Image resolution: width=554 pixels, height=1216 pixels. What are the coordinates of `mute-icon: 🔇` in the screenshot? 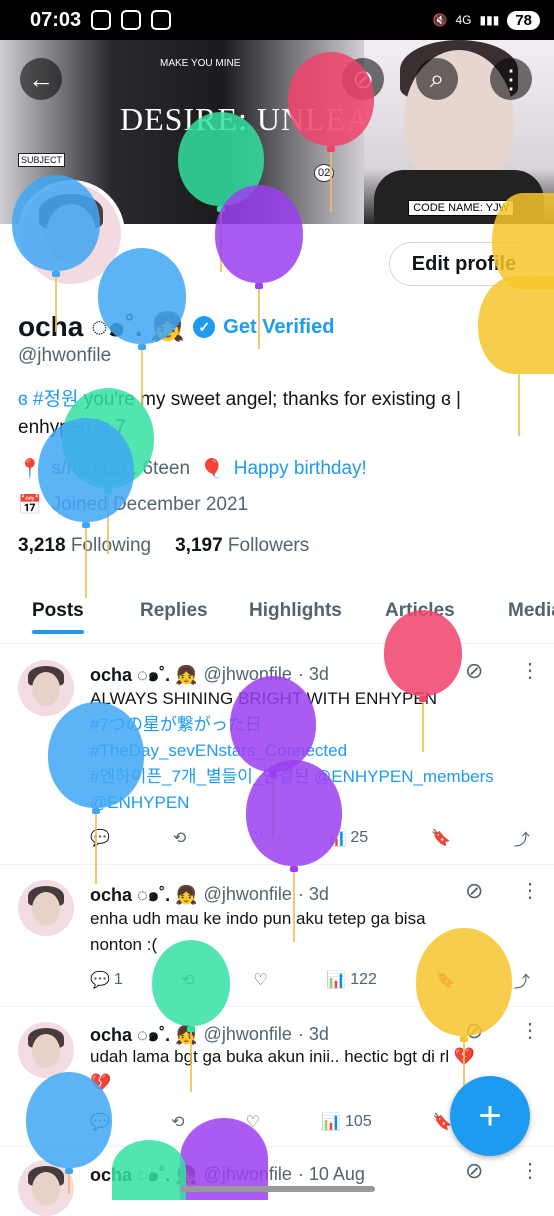 It's located at (440, 20).